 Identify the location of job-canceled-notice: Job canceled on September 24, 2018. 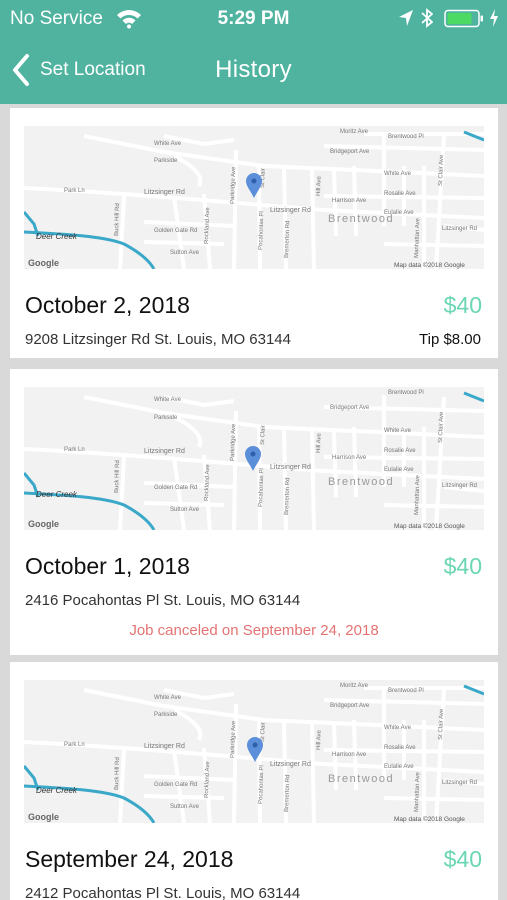
(254, 630).